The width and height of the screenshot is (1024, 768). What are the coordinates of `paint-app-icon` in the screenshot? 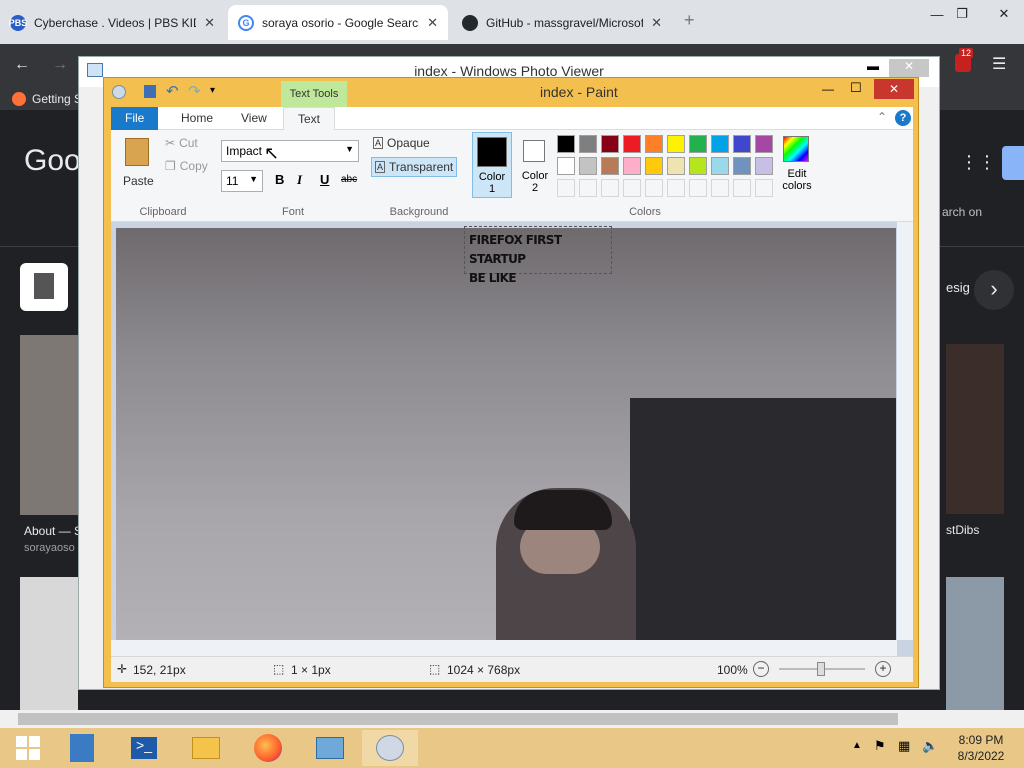 It's located at (119, 92).